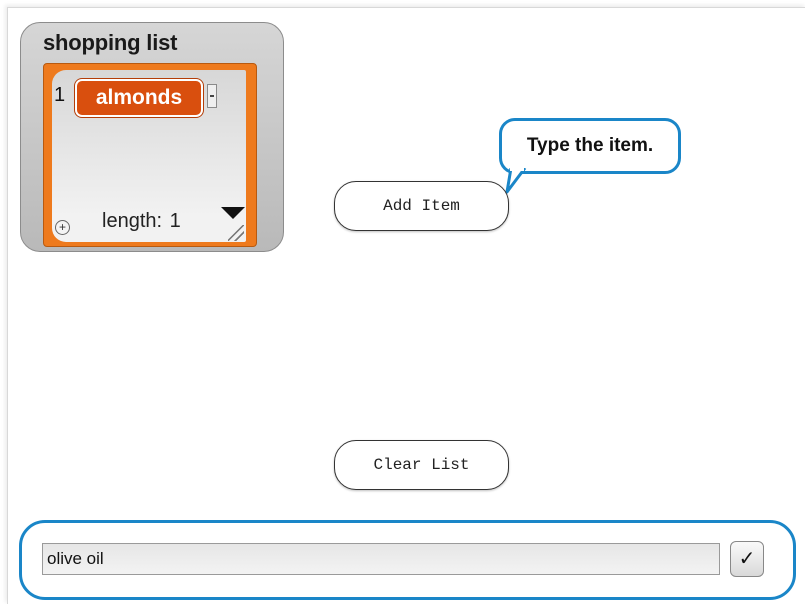  I want to click on list-watcher-frame: 1 almonds + length: 1, so click(150, 155).